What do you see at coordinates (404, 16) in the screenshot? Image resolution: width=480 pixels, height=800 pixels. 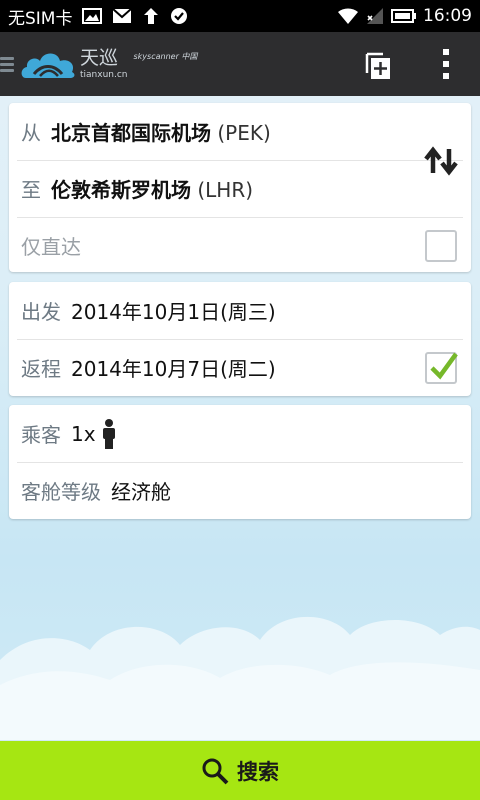 I see `battery-icon` at bounding box center [404, 16].